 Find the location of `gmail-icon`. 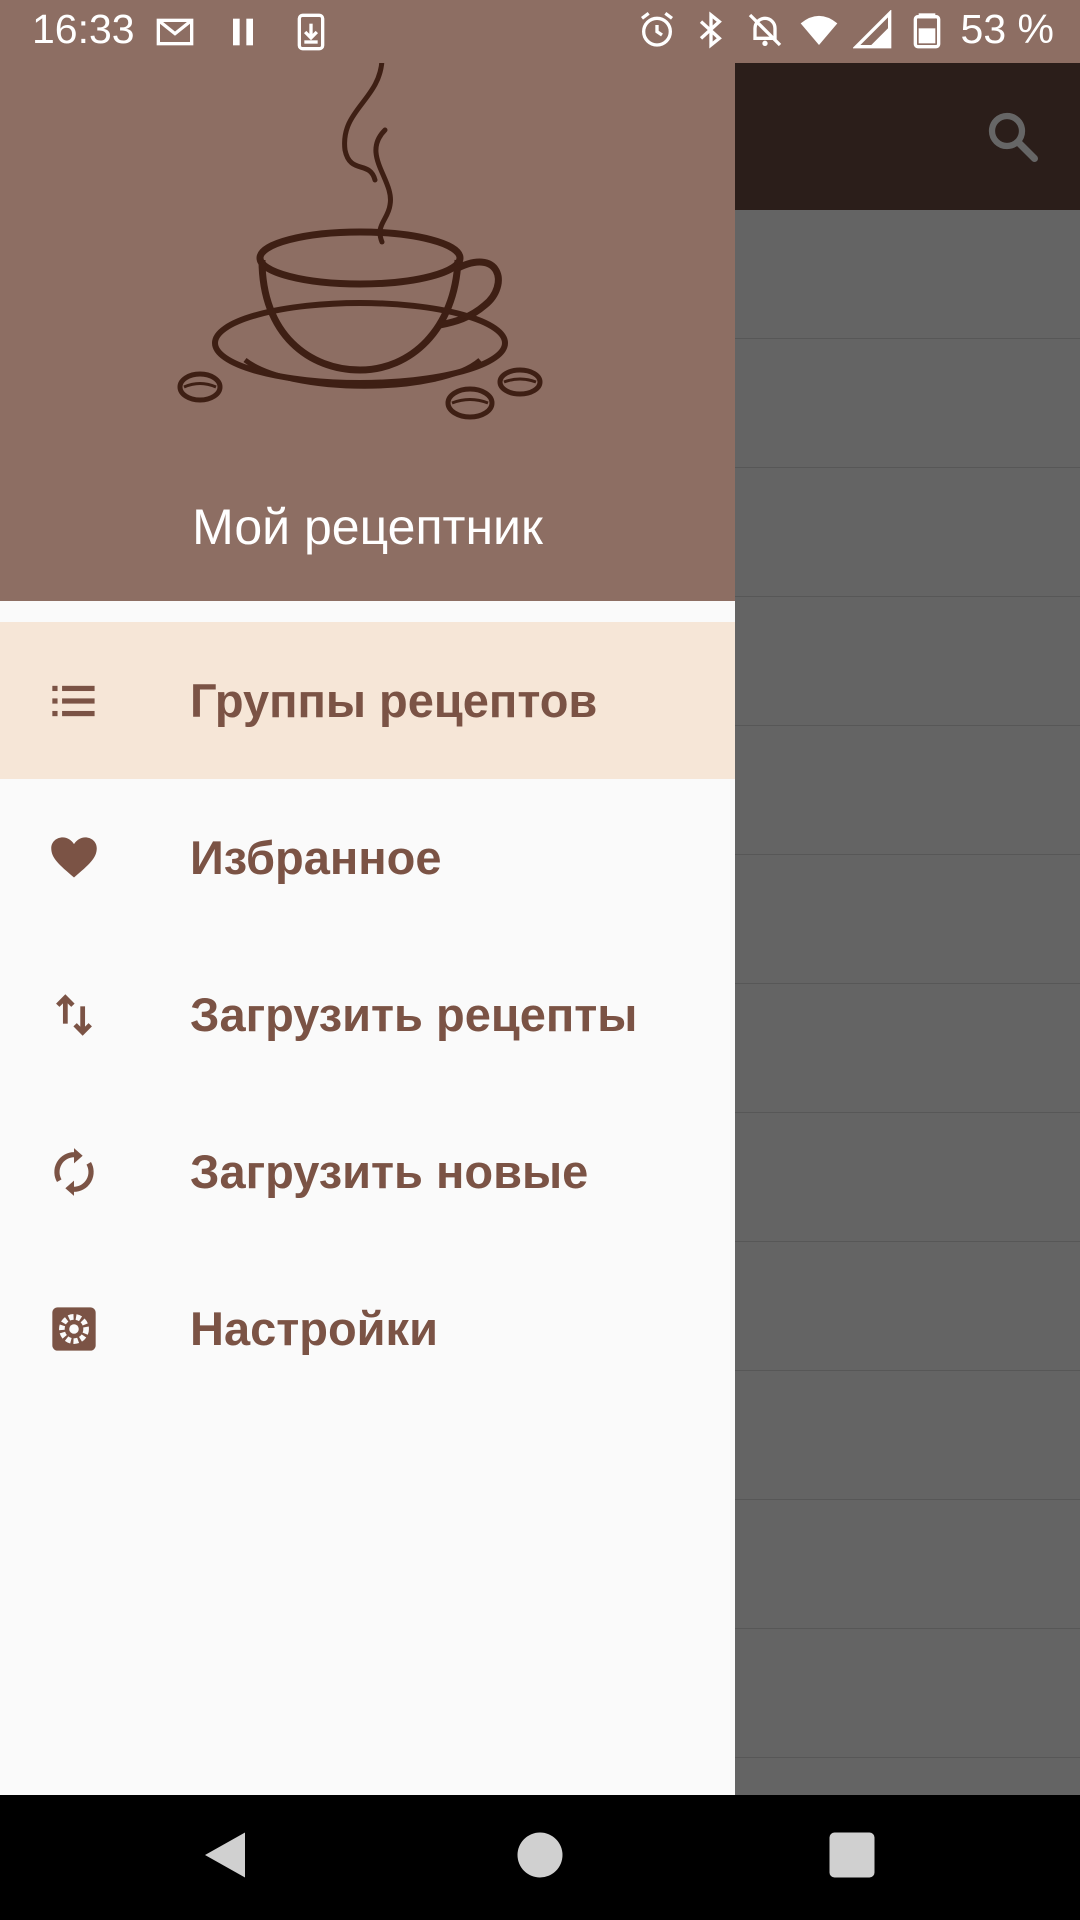

gmail-icon is located at coordinates (175, 32).